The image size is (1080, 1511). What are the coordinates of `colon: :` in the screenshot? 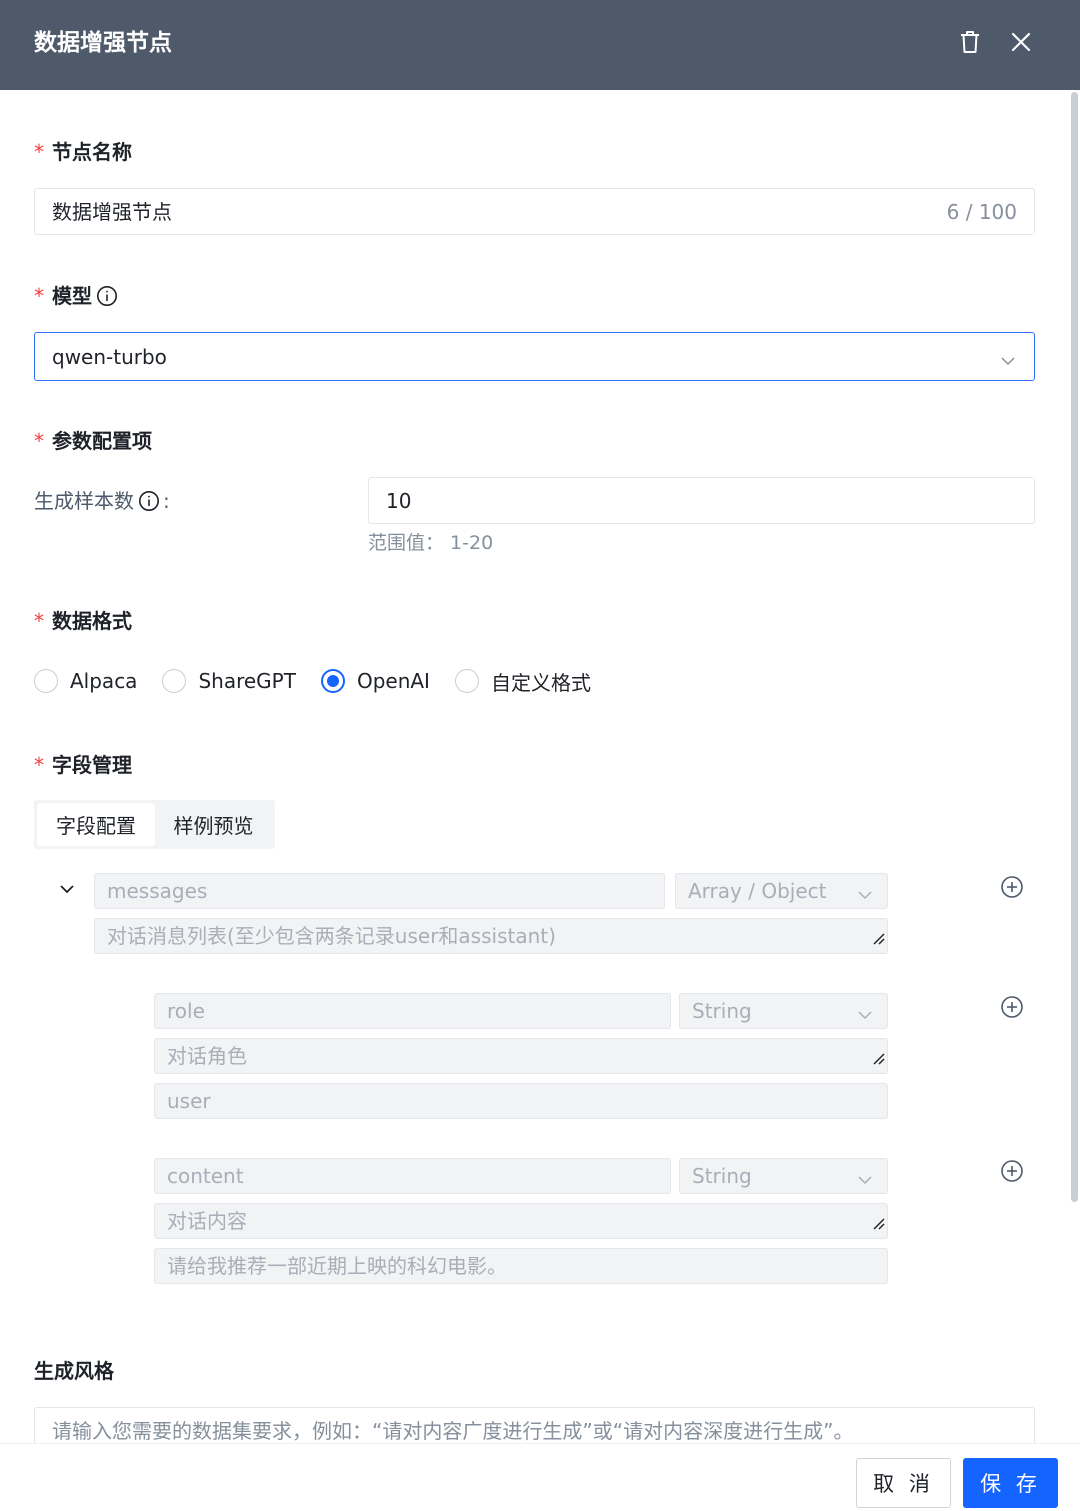 It's located at (166, 501).